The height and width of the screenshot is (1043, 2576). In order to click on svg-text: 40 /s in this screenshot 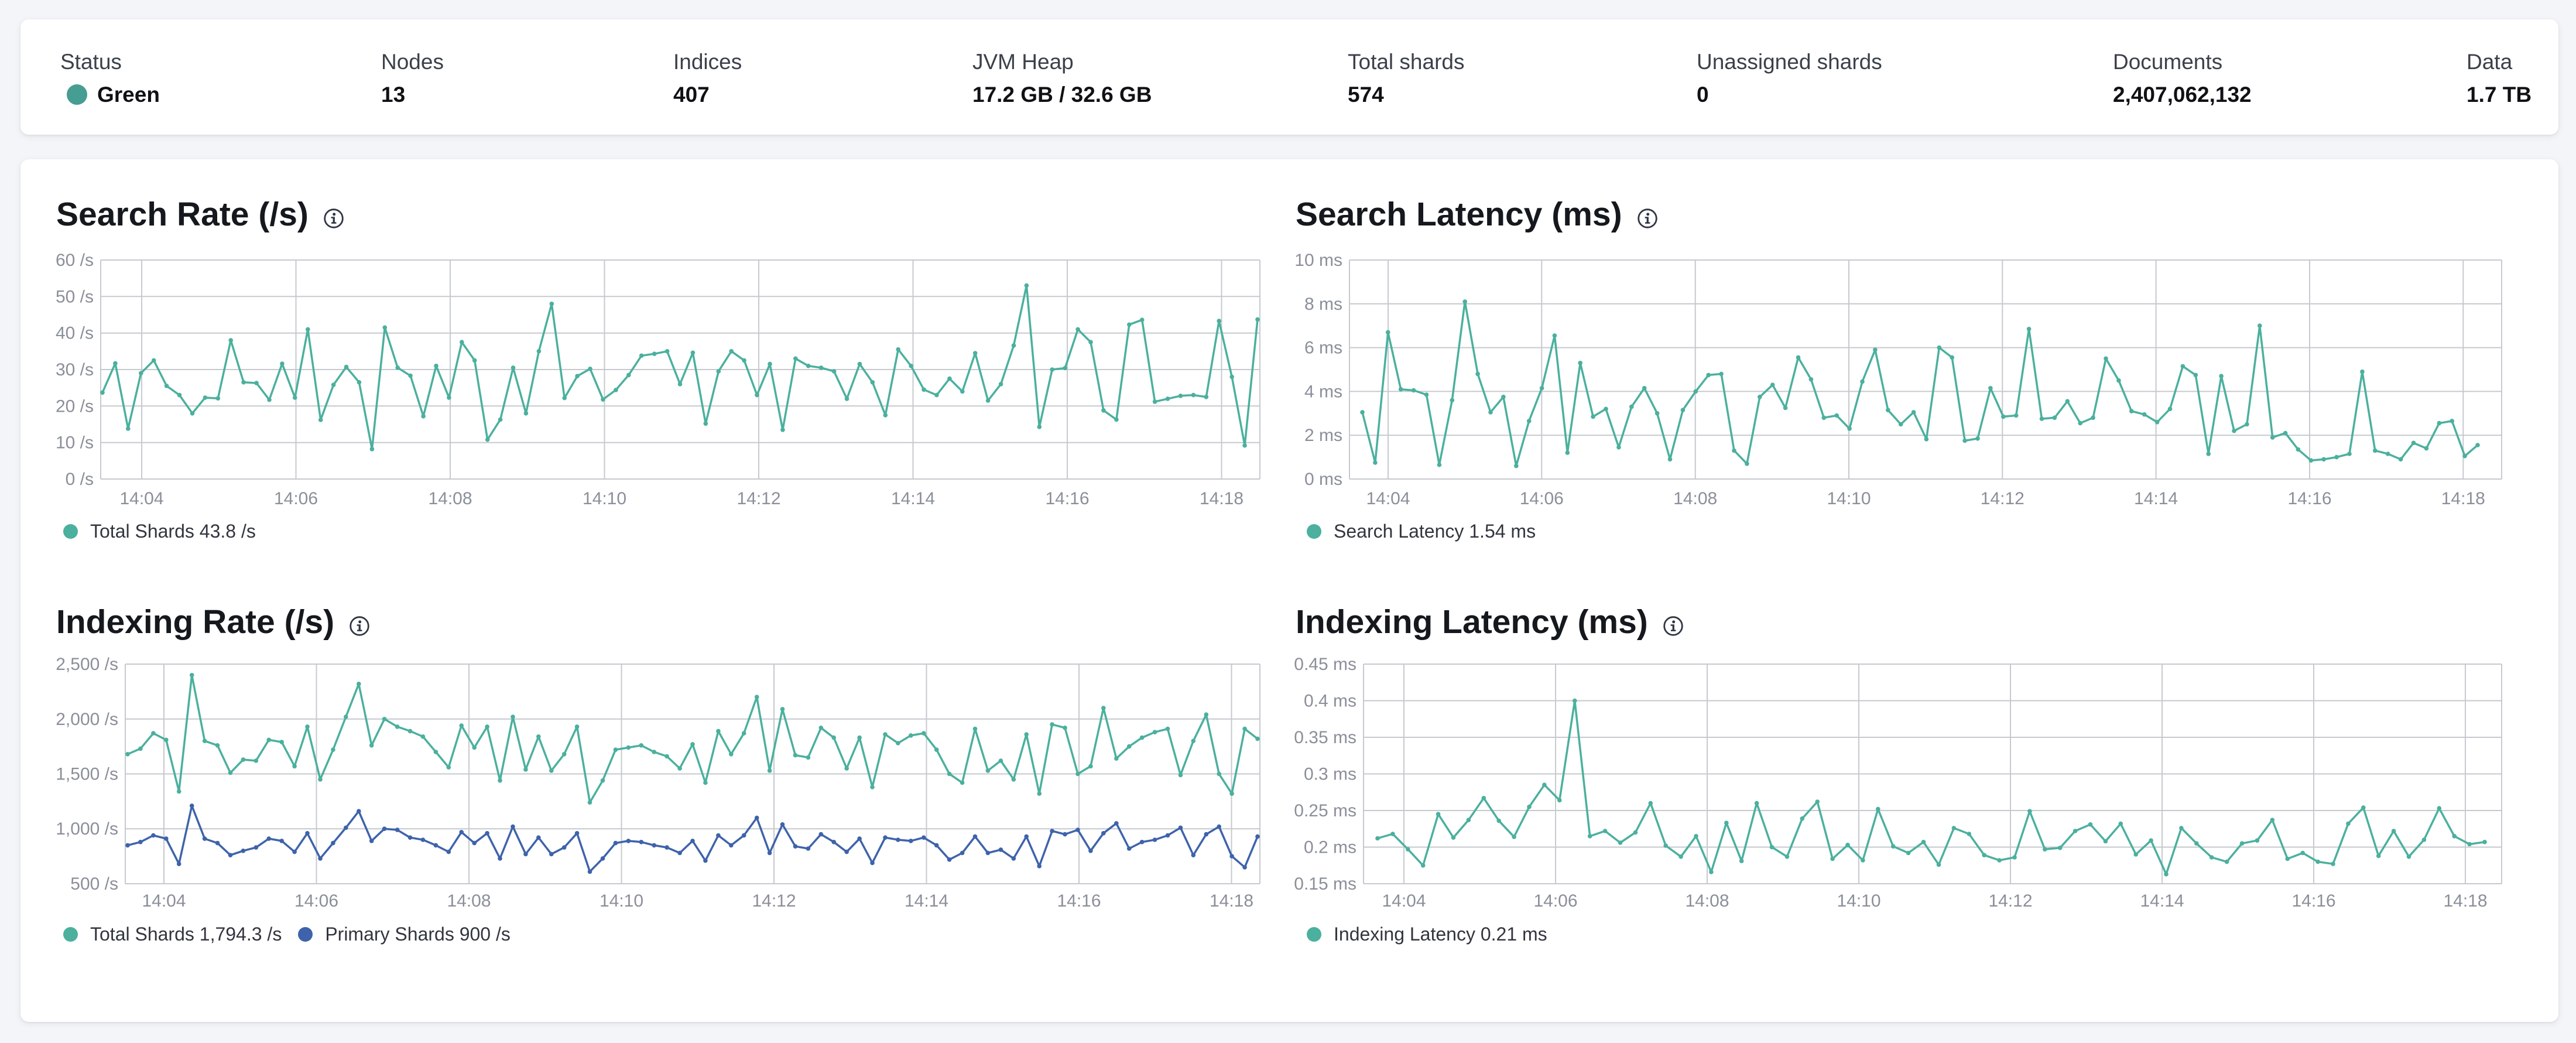, I will do `click(75, 333)`.